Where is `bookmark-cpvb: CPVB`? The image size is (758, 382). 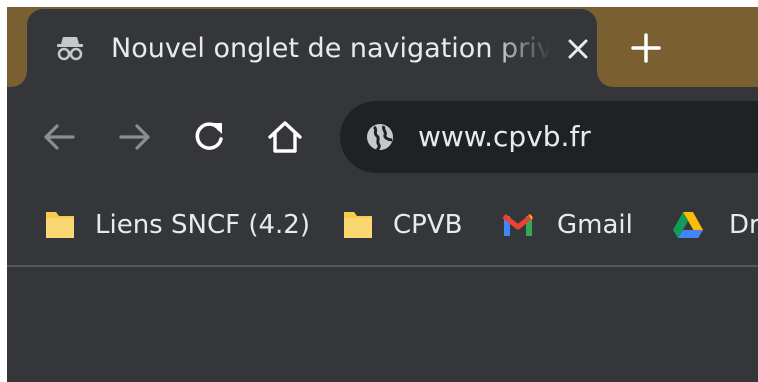 bookmark-cpvb: CPVB is located at coordinates (406, 225).